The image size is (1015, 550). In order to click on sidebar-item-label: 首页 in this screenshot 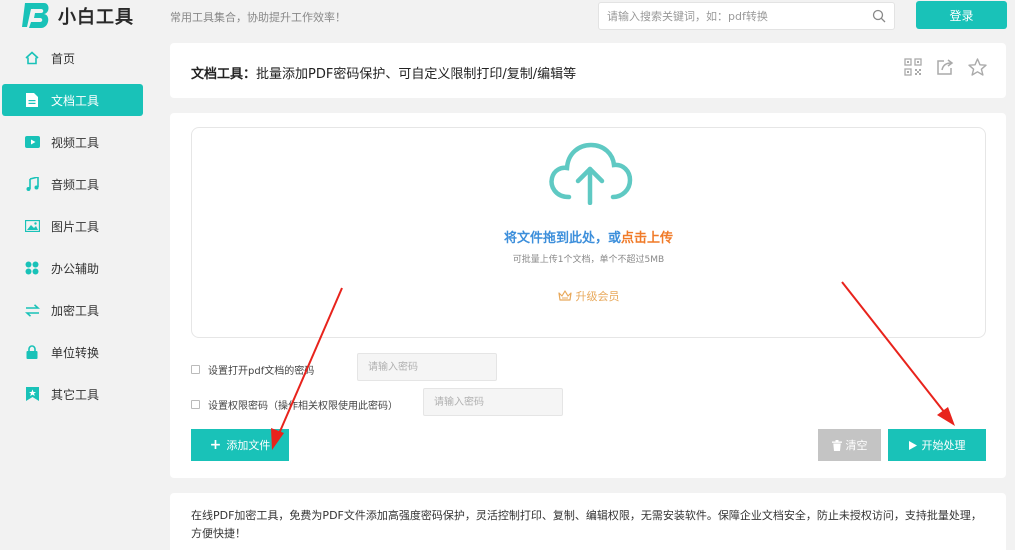, I will do `click(63, 58)`.